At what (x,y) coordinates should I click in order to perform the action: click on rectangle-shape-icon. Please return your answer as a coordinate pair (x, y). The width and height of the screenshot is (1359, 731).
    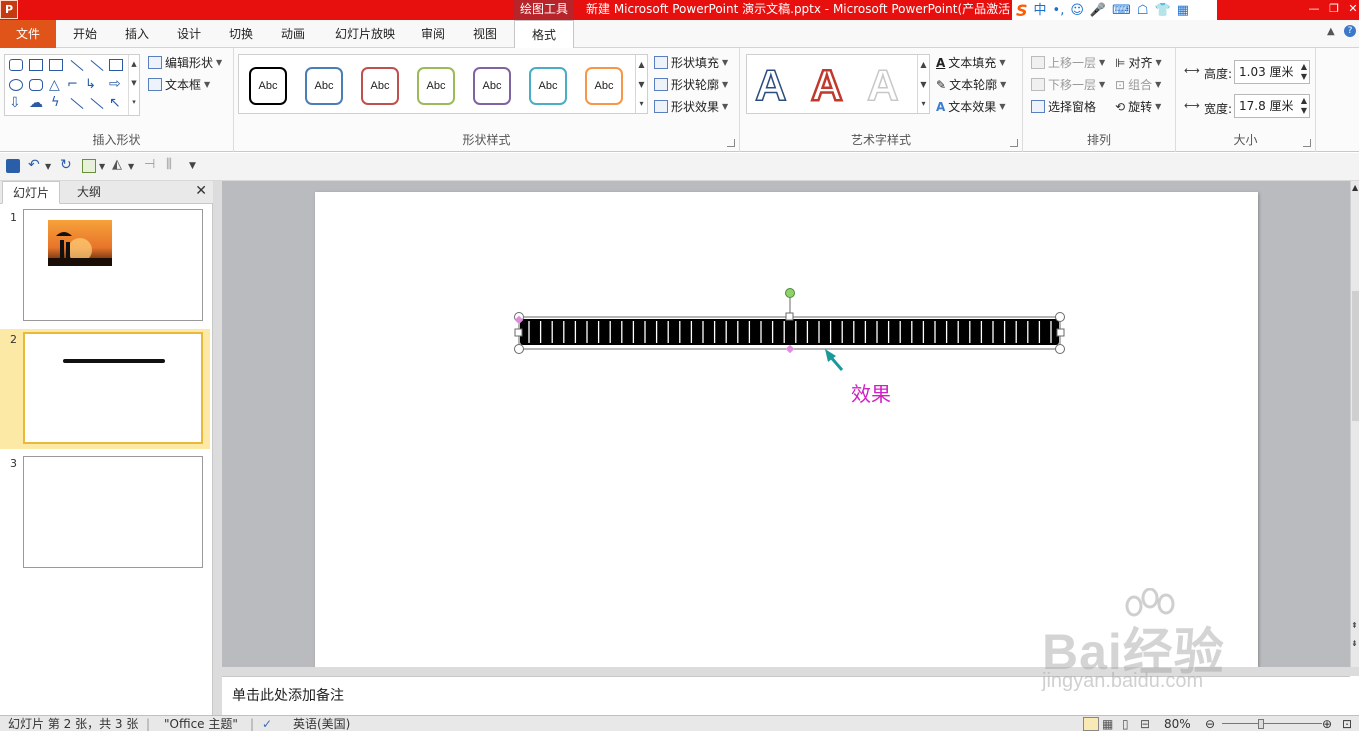
    Looking at the image, I should click on (116, 65).